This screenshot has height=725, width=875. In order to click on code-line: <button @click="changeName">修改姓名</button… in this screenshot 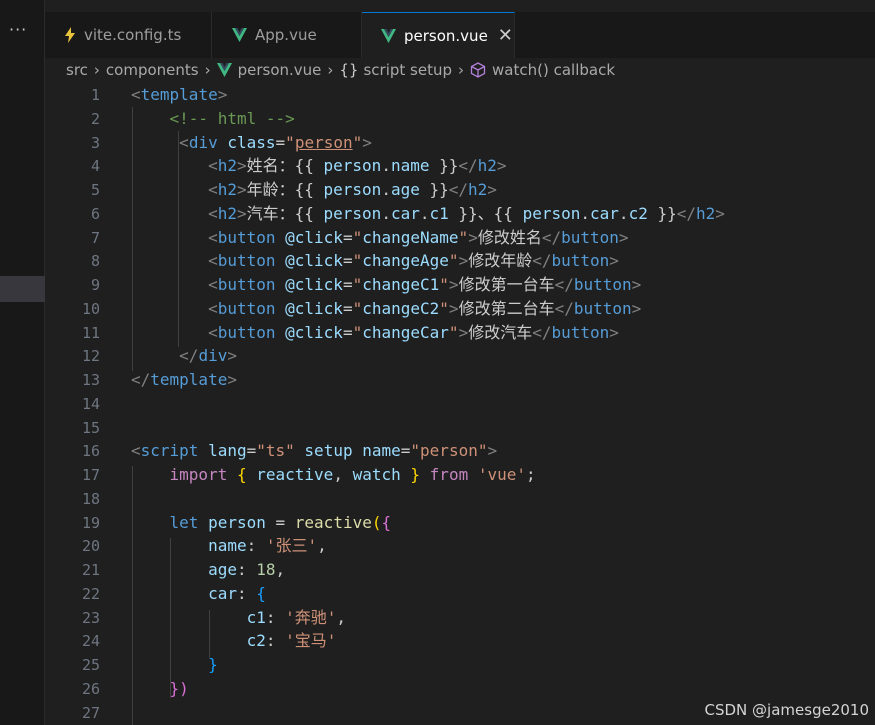, I will do `click(380, 238)`.